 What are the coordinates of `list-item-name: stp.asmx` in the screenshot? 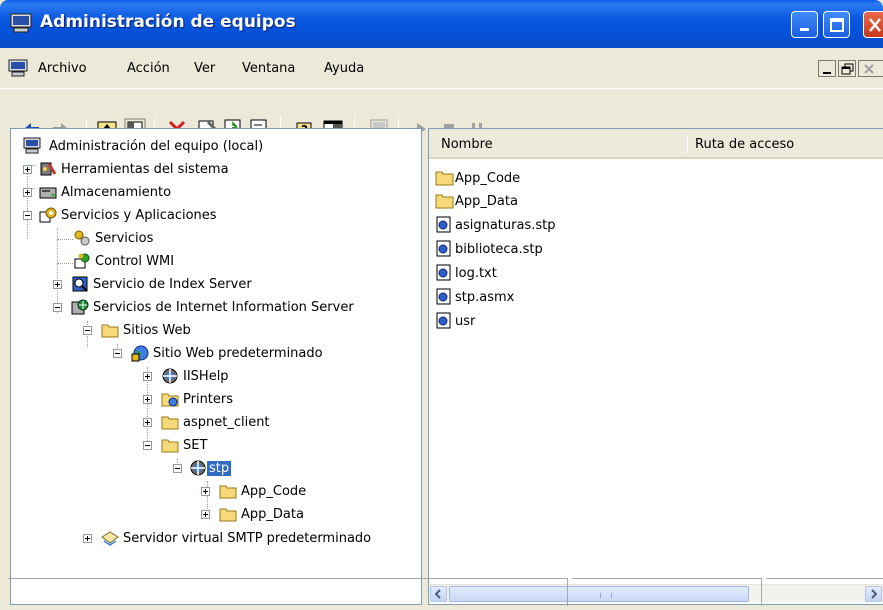 It's located at (485, 297).